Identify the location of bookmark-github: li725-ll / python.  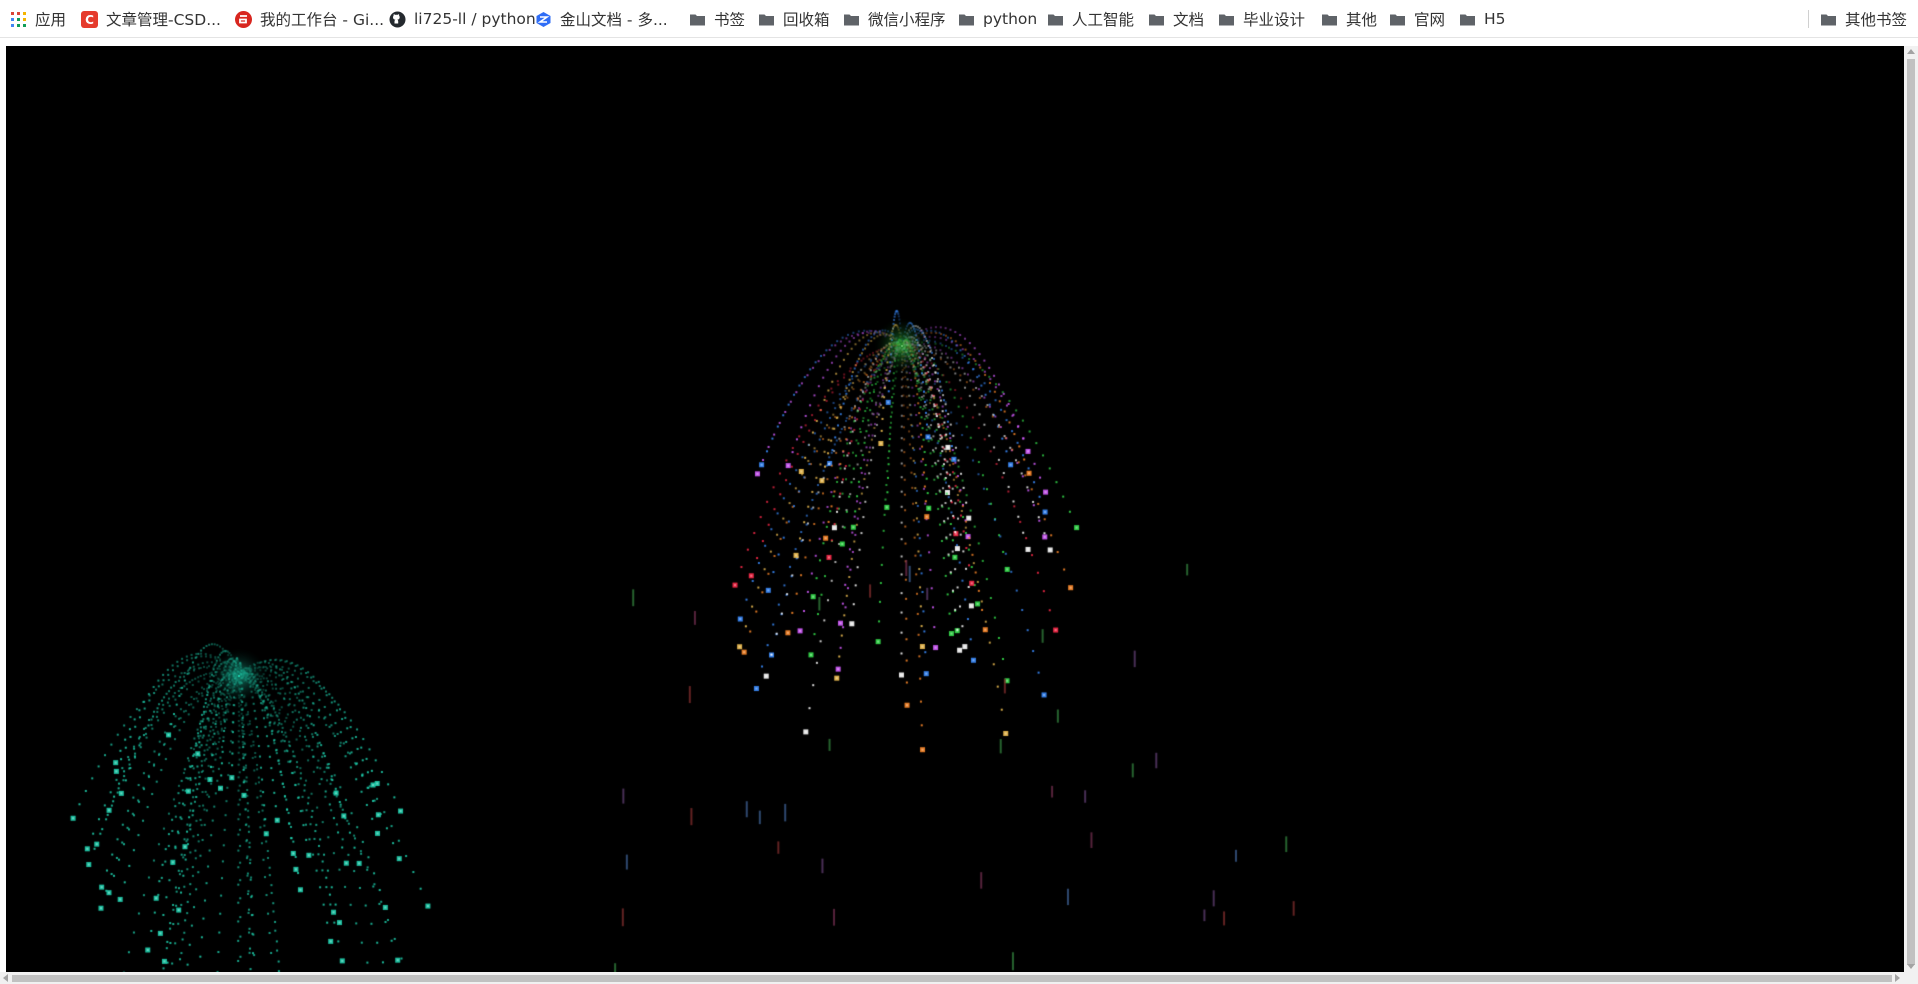
(462, 19).